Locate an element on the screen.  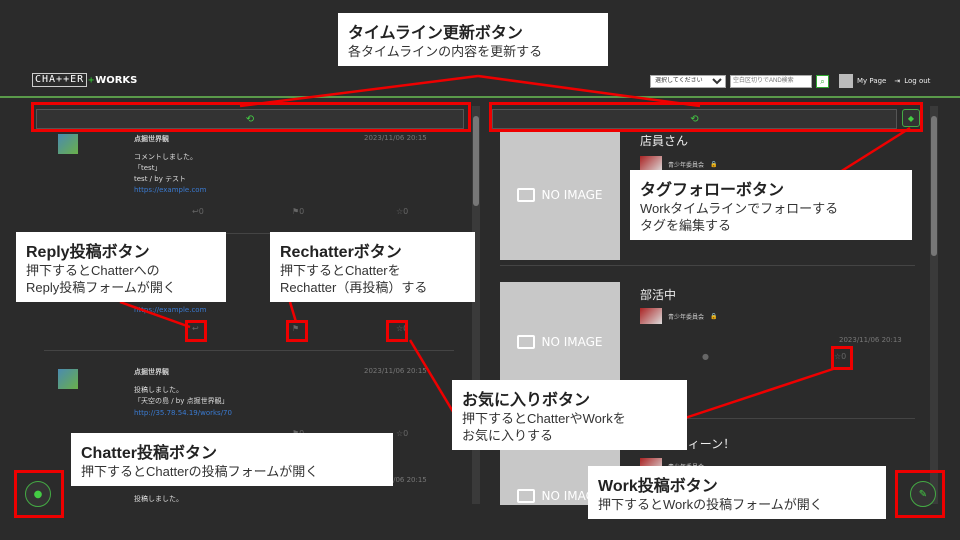
note-reply: Reply投稿ボタン 押下するとChatterへの Reply投稿フォームが開く is located at coordinates (121, 267).